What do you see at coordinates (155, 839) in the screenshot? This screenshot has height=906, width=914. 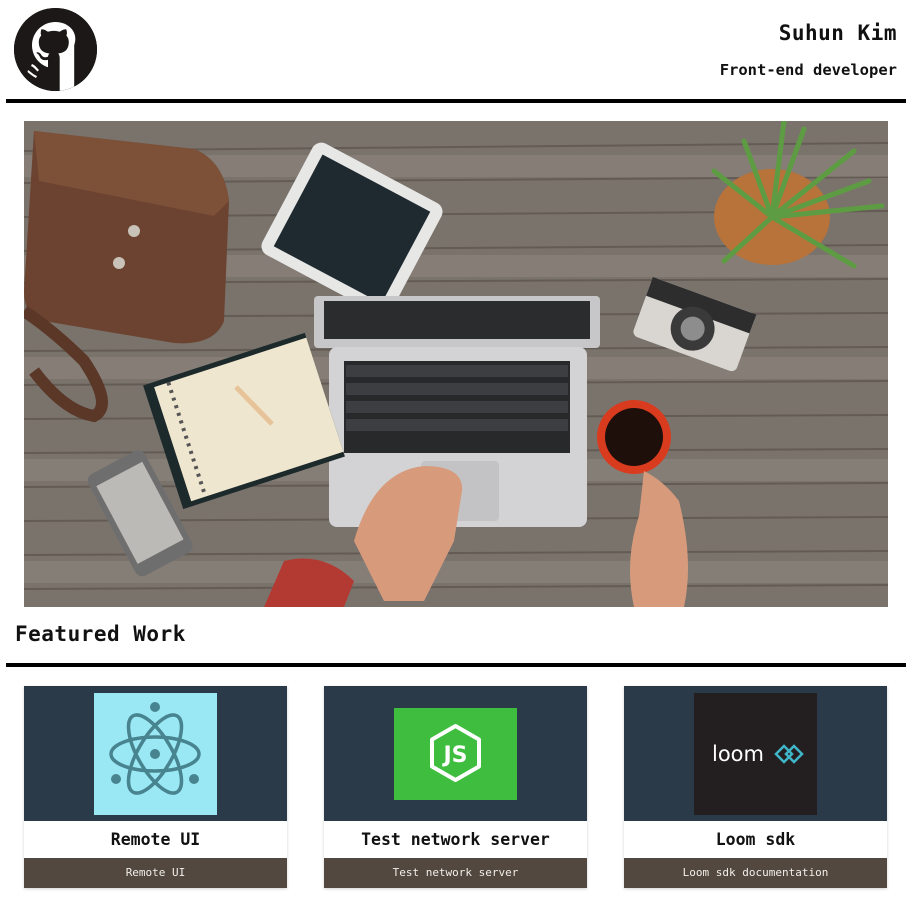 I see `project-title: Remote UI` at bounding box center [155, 839].